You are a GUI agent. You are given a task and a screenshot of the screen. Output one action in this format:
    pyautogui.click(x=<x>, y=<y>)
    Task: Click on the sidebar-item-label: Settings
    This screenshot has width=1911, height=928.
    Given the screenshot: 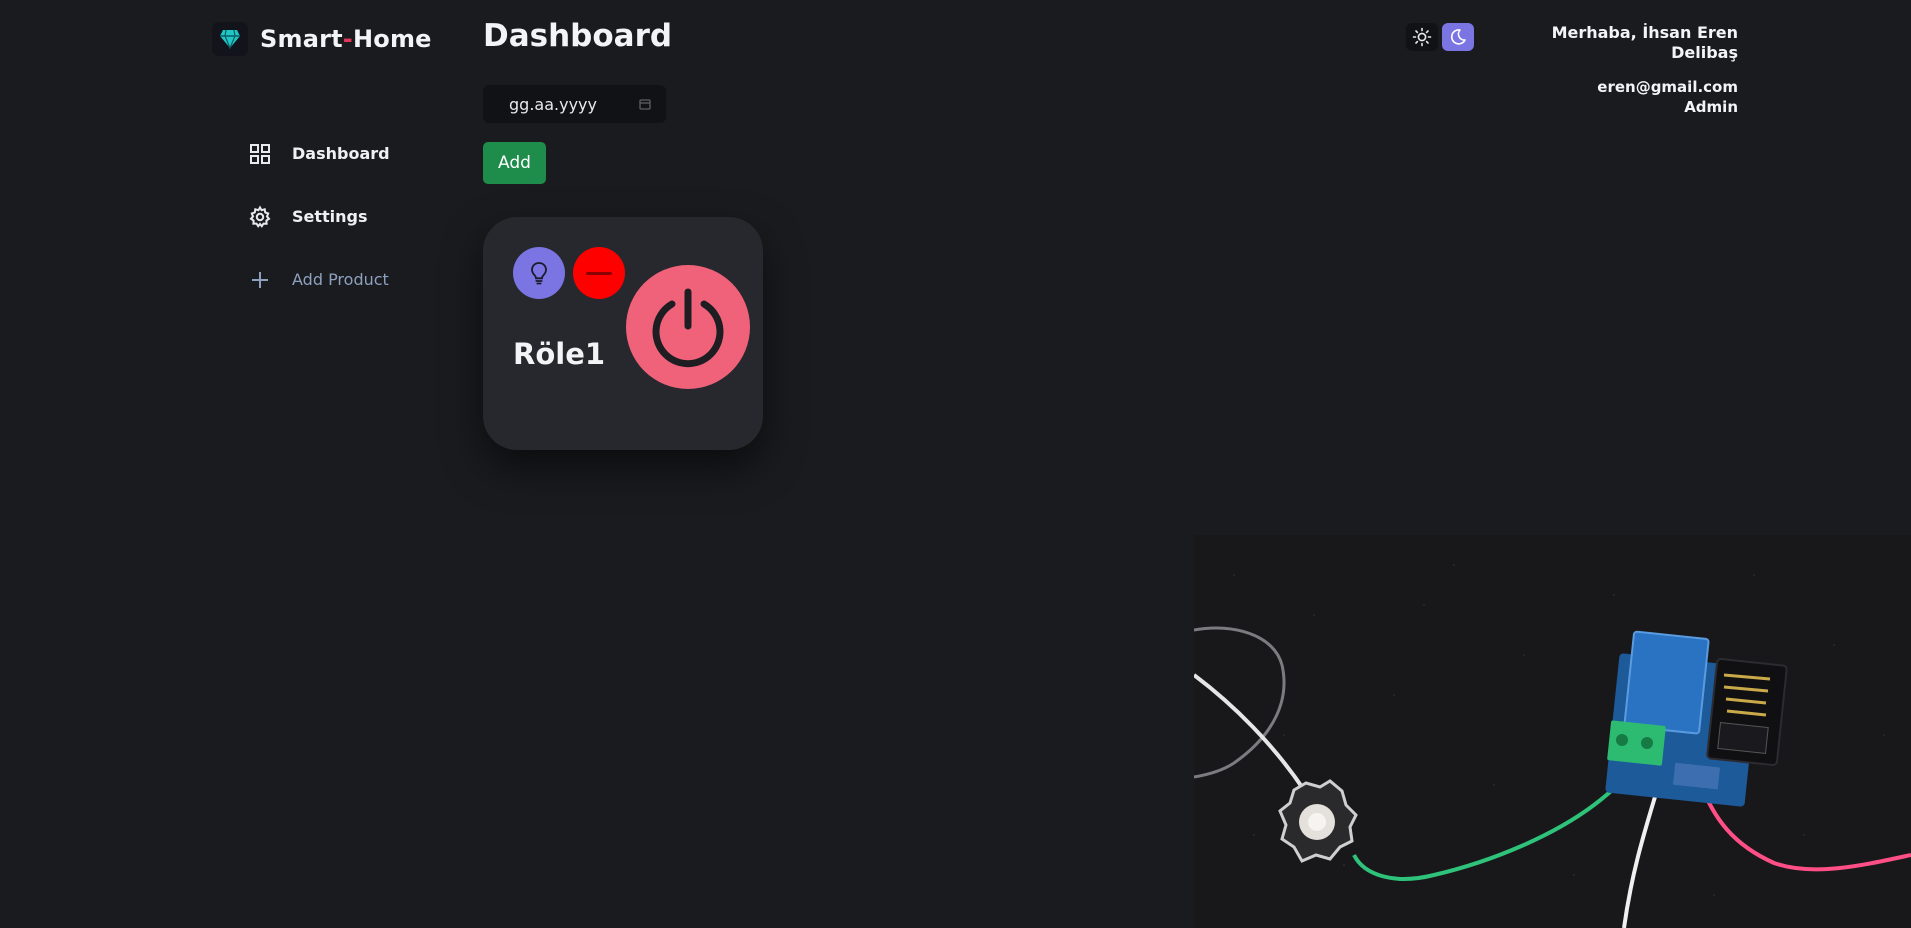 What is the action you would take?
    pyautogui.click(x=330, y=216)
    